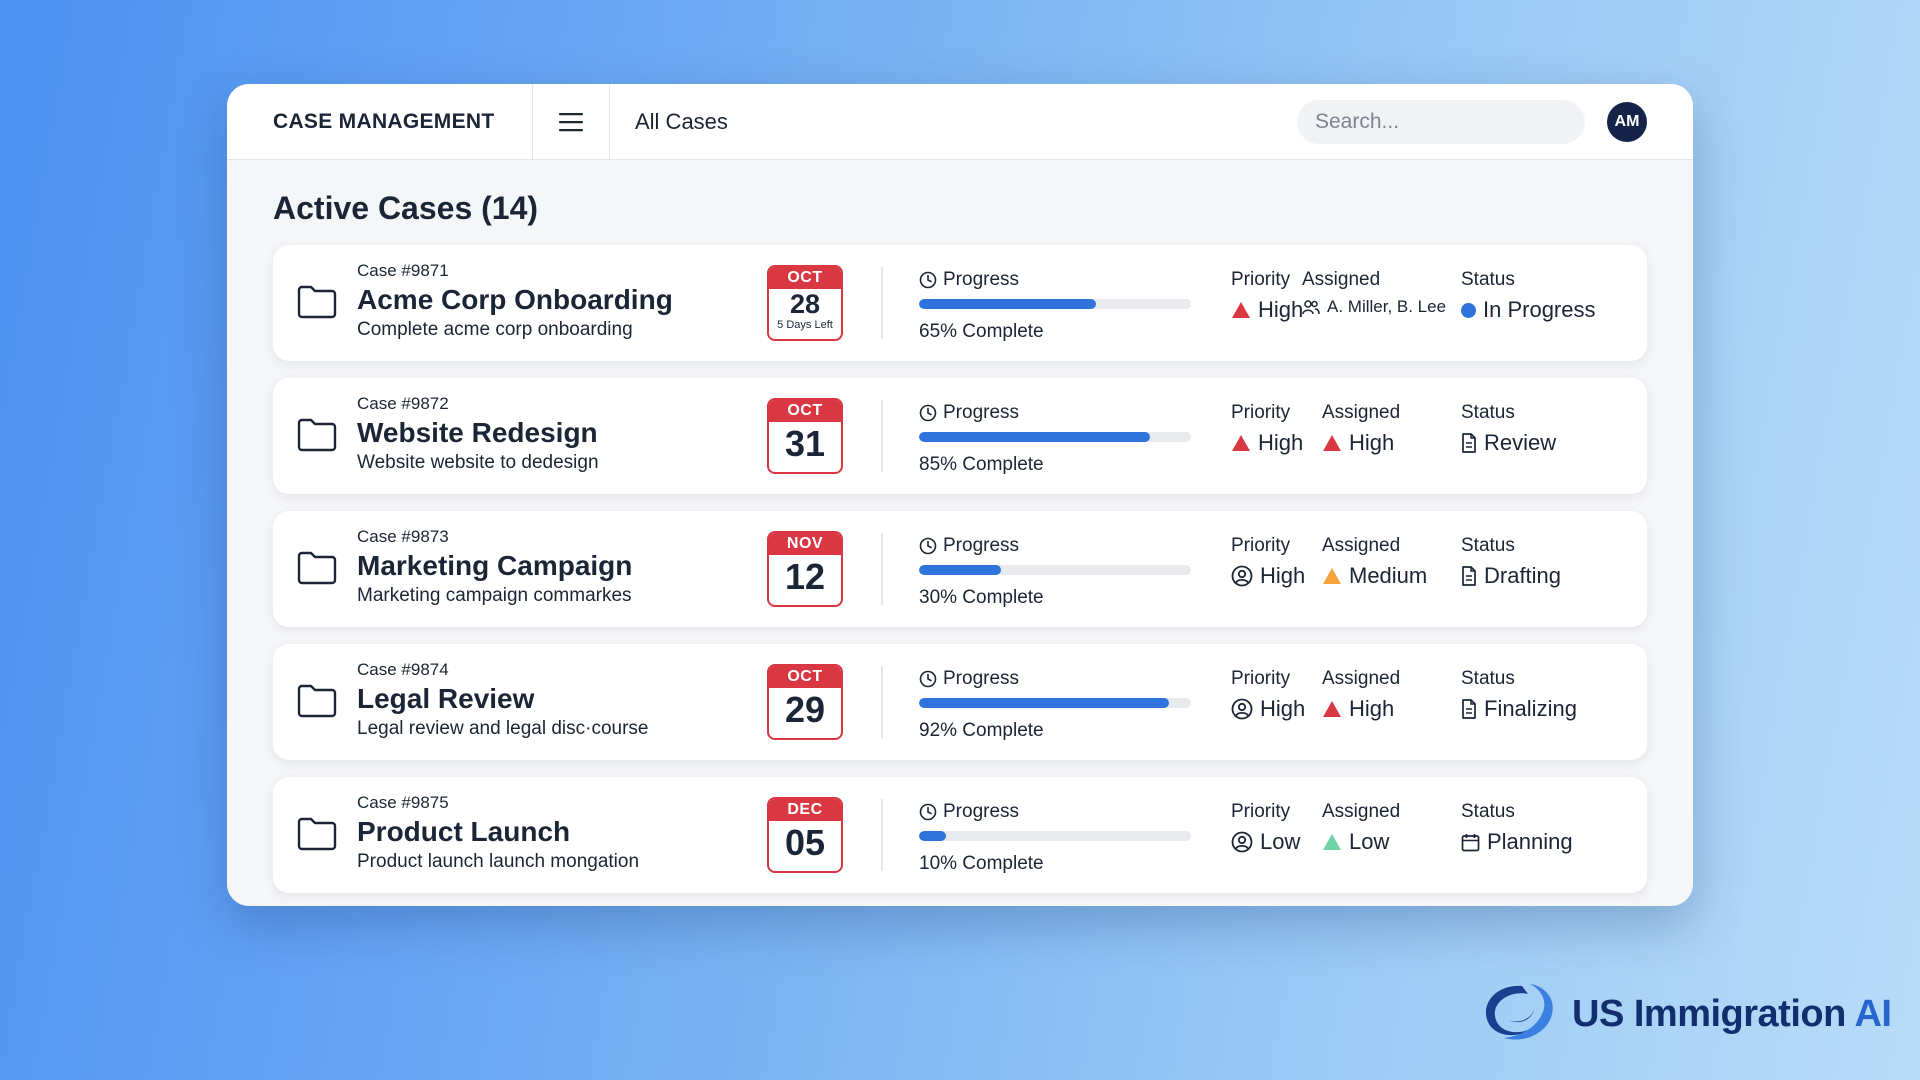  I want to click on status-value: Planning, so click(1517, 842).